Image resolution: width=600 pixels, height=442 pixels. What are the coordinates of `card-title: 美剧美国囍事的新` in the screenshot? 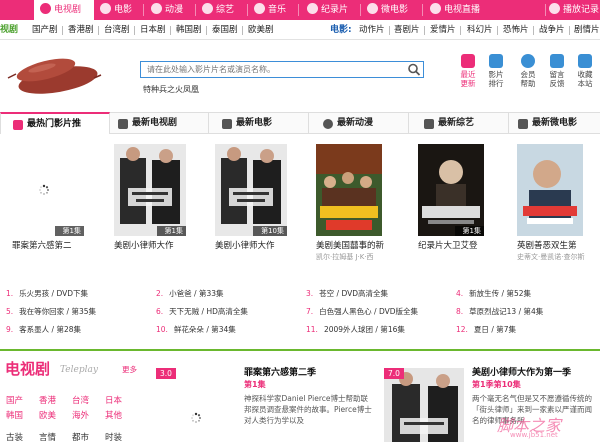 It's located at (356, 245).